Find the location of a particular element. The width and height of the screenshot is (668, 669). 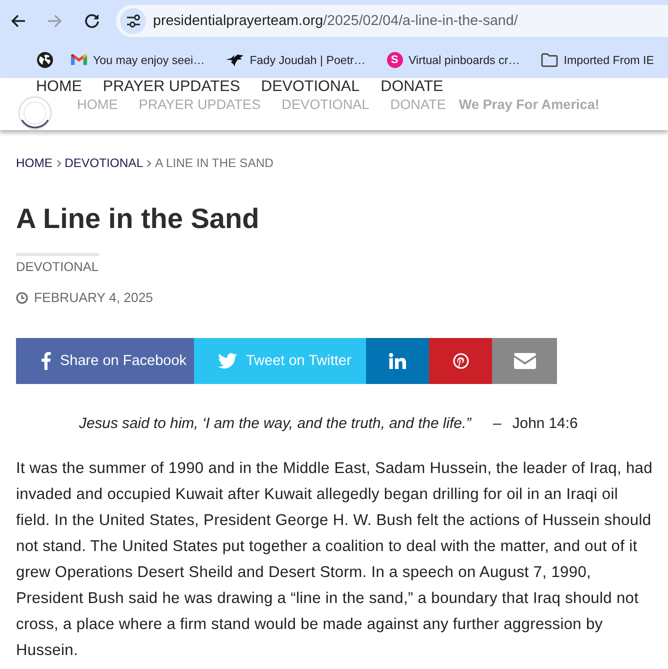

m-logo-icon is located at coordinates (79, 60).